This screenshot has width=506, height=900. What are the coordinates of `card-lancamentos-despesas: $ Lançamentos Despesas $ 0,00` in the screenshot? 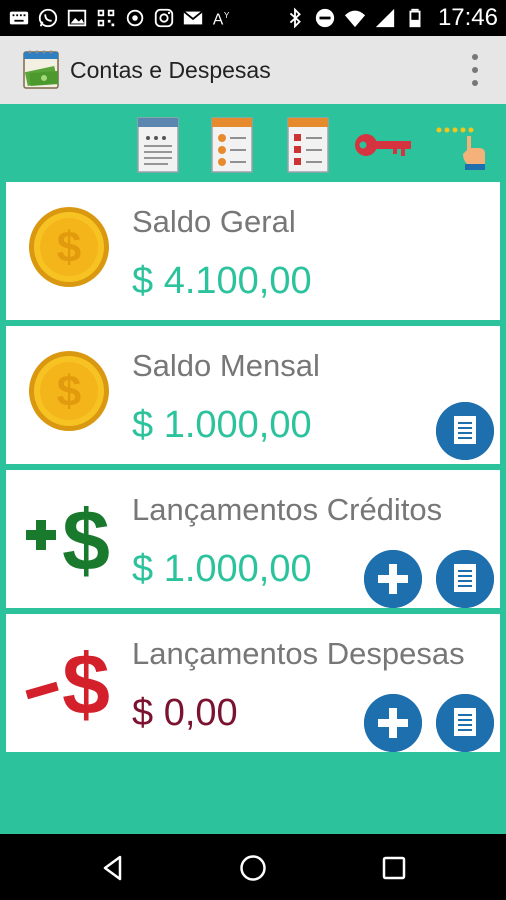 It's located at (253, 683).